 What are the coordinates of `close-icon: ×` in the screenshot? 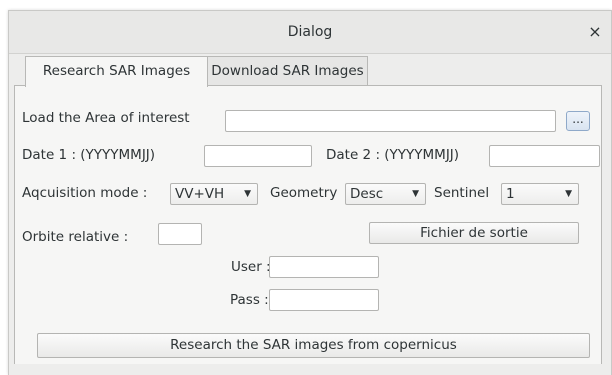 It's located at (595, 32).